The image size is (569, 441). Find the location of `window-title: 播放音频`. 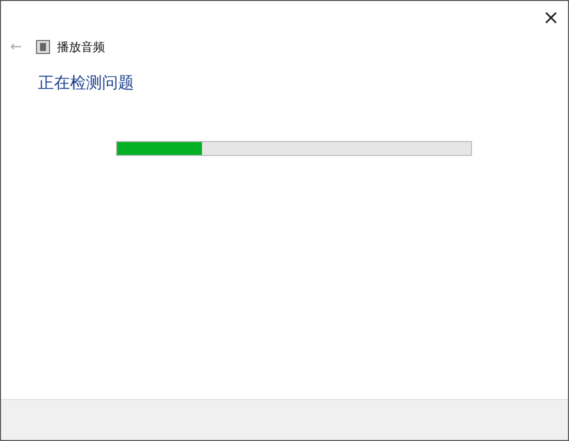

window-title: 播放音频 is located at coordinates (81, 47).